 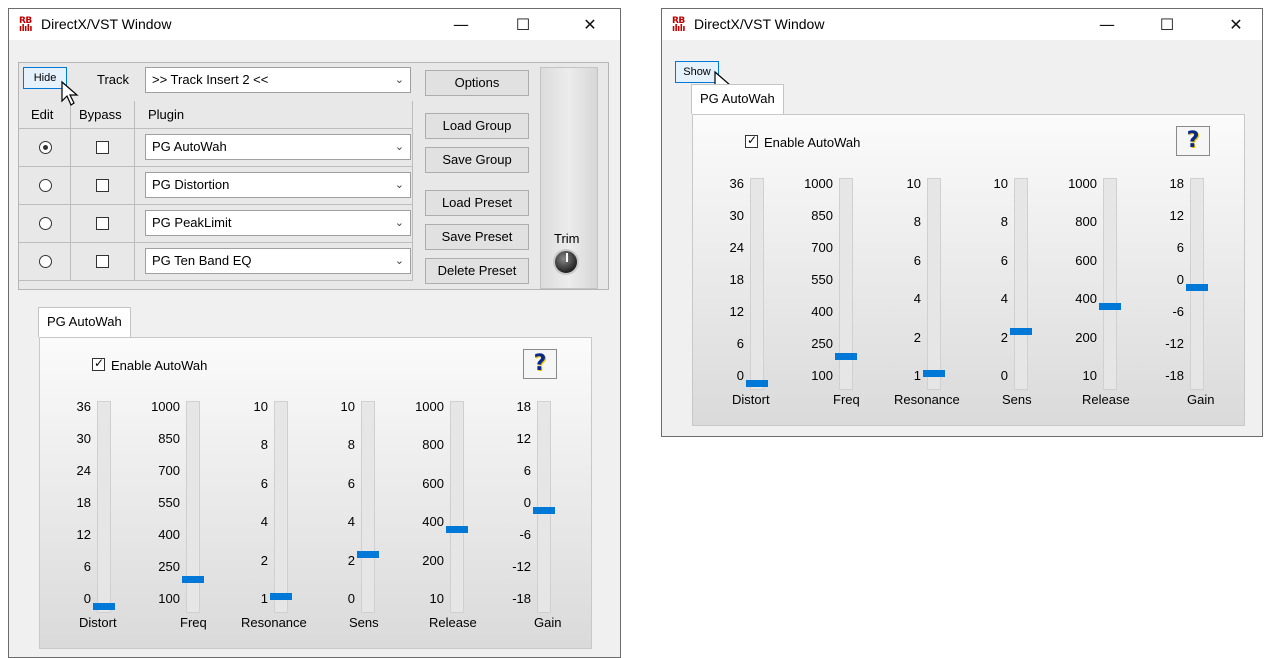 I want to click on plugin-select-2: PG Distortion ⌄, so click(x=278, y=185).